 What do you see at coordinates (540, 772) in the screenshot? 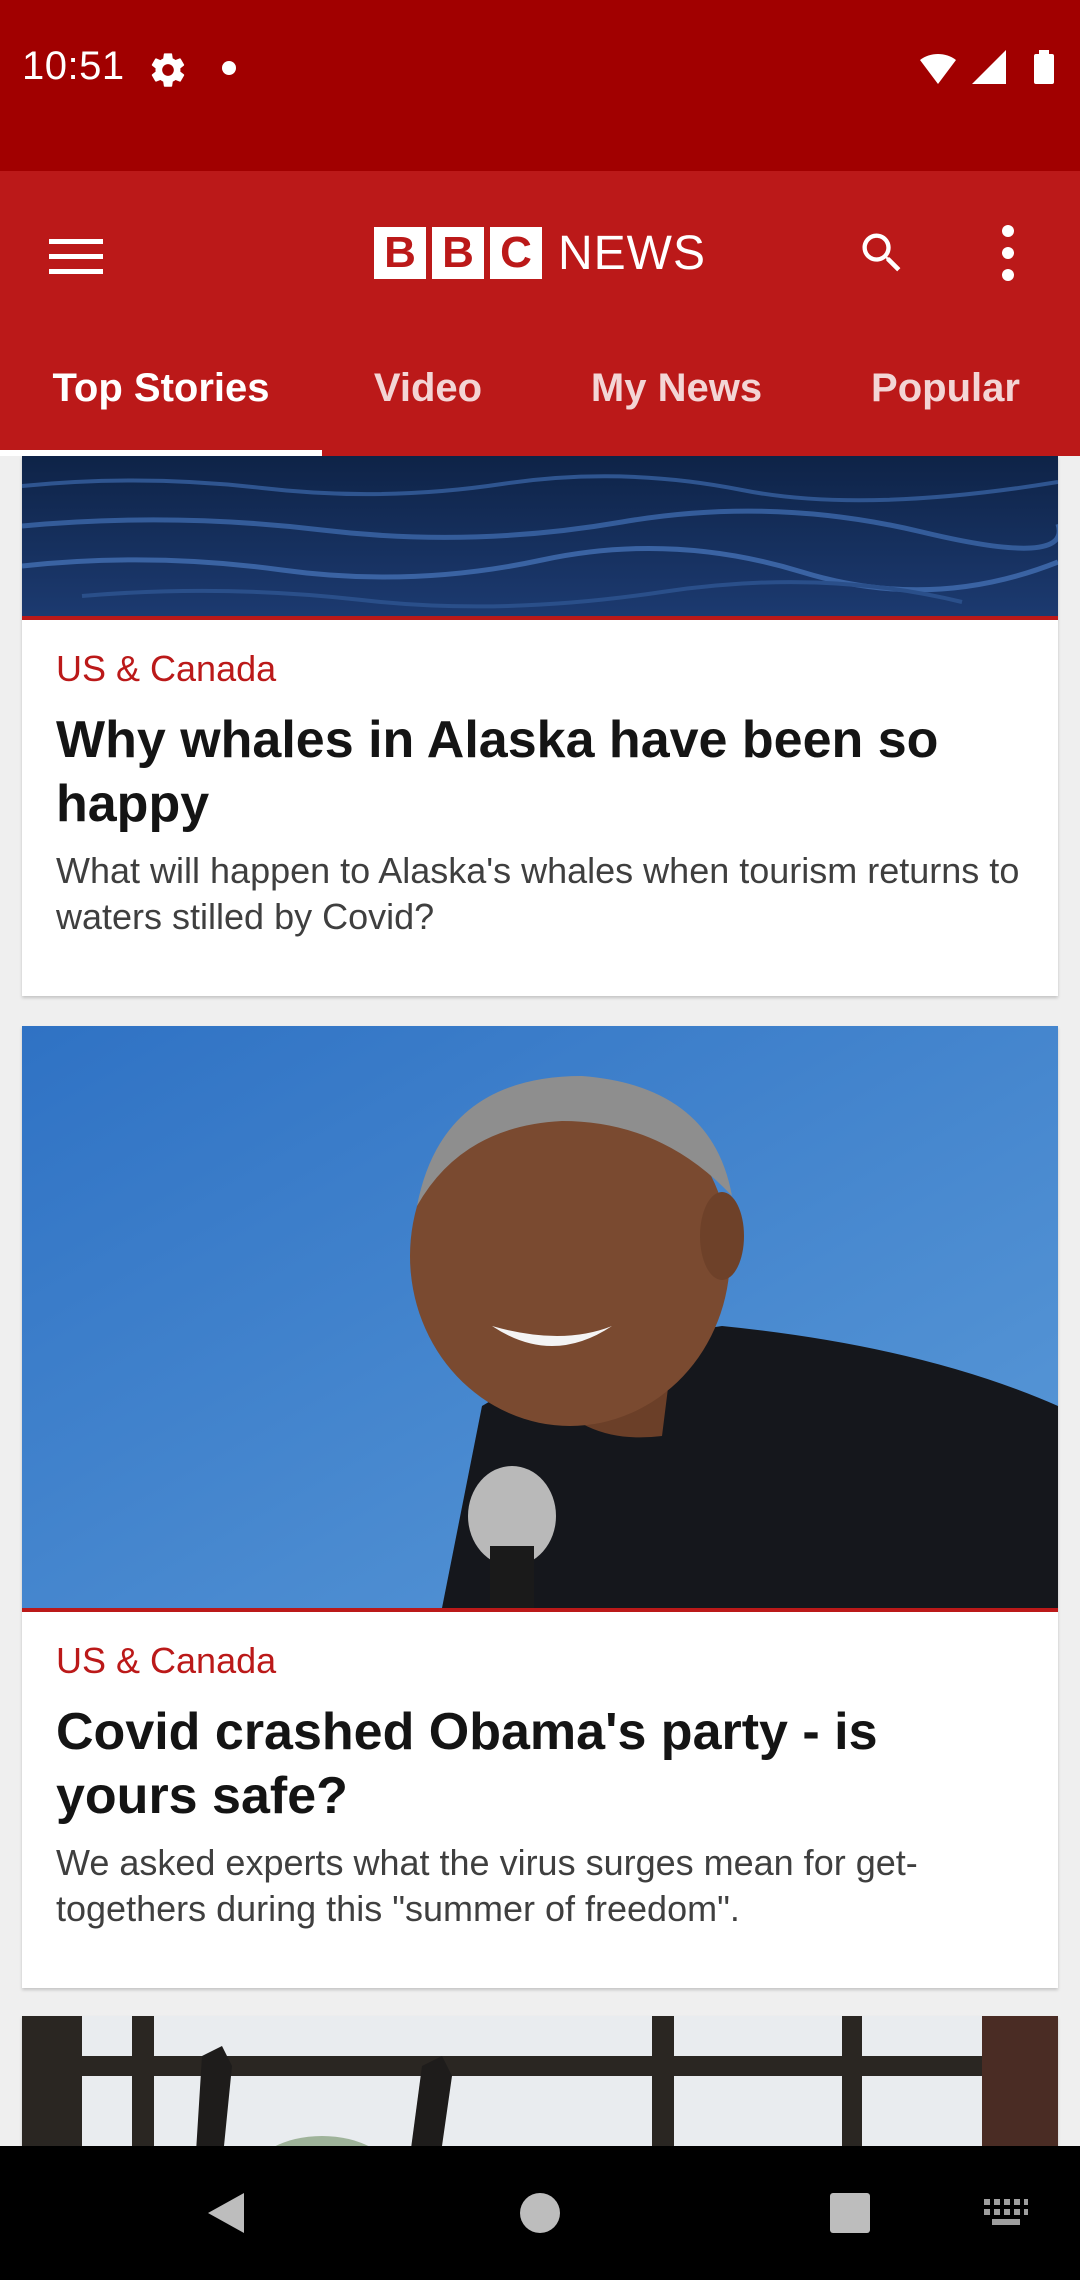
I see `story-title: Why whales in Alaska have been so happy` at bounding box center [540, 772].